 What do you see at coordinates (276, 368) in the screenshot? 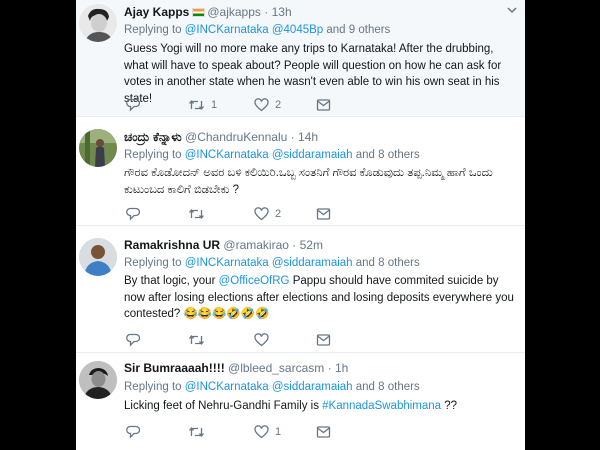
I see `handle: @lbleed_sarcasm` at bounding box center [276, 368].